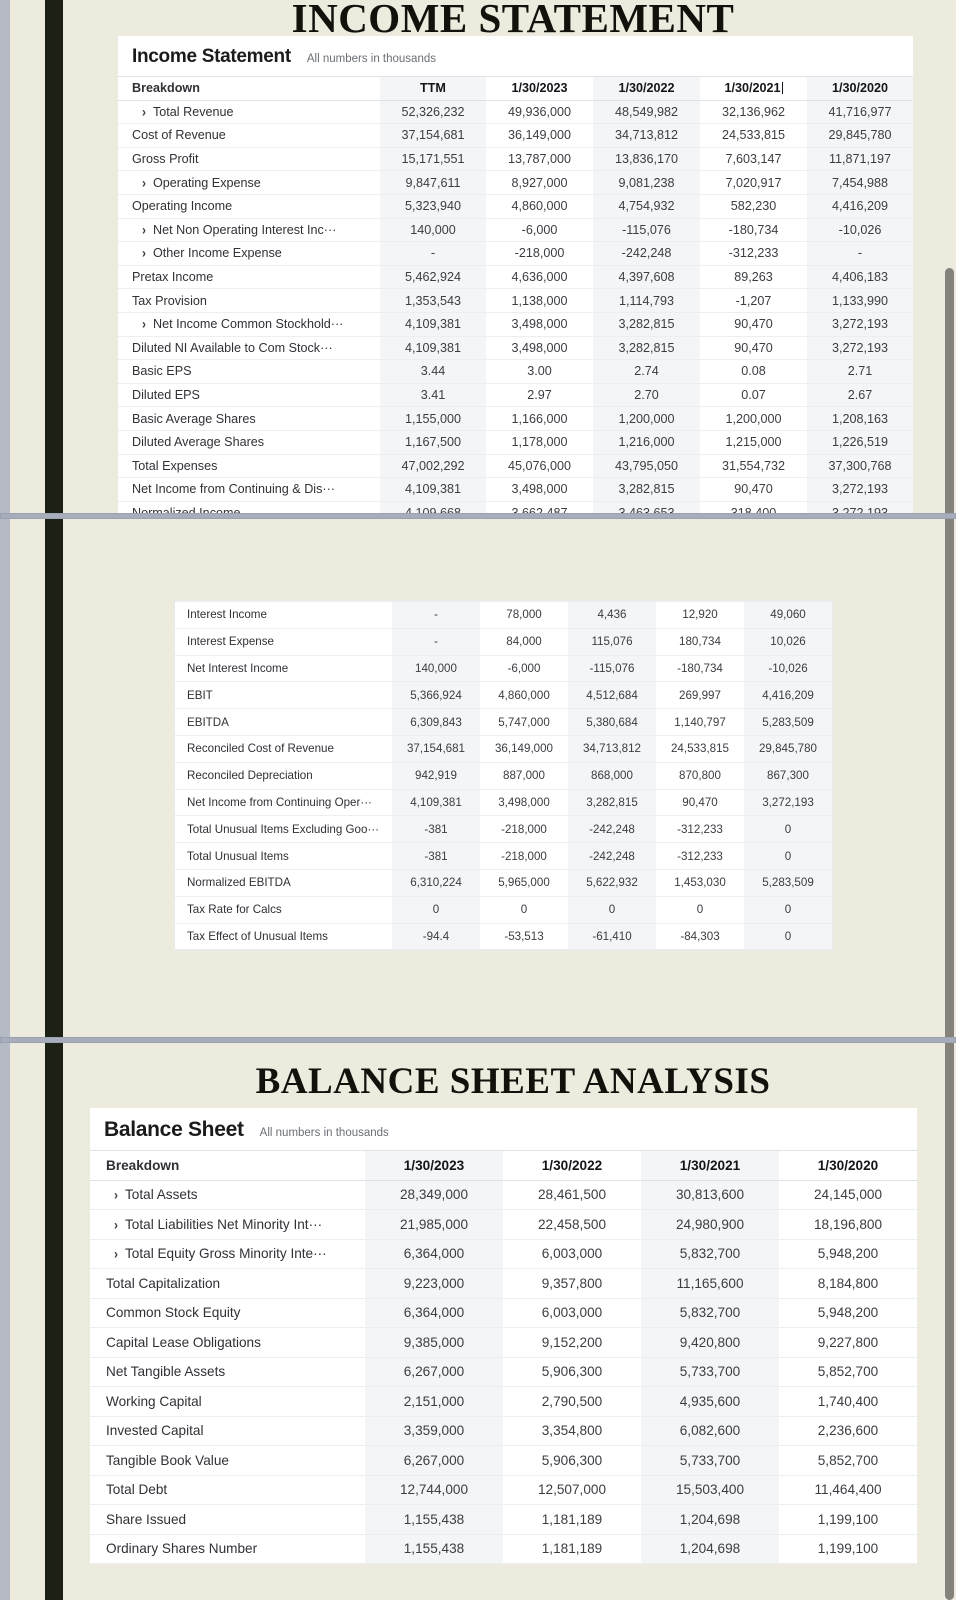 The image size is (956, 1600). What do you see at coordinates (324, 1133) in the screenshot?
I see `balance-card-subtitle: All numbers in thousands` at bounding box center [324, 1133].